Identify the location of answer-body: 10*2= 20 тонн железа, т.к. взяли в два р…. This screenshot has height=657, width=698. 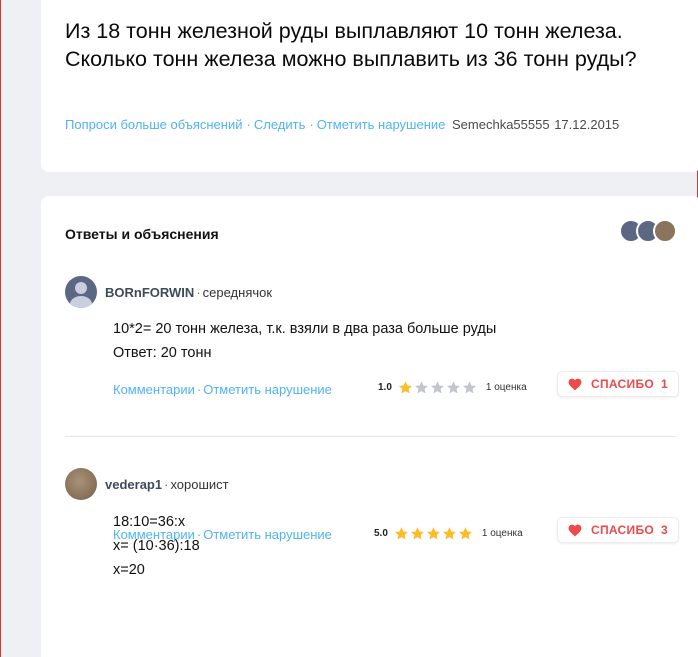
(304, 341).